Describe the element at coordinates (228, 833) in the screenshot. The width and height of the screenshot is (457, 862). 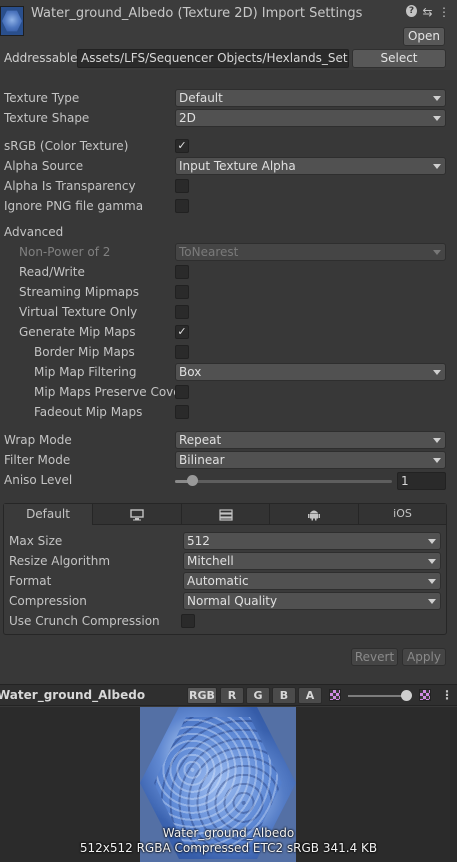
I see `texture-name-label: Water_ground_Albedo` at that location.